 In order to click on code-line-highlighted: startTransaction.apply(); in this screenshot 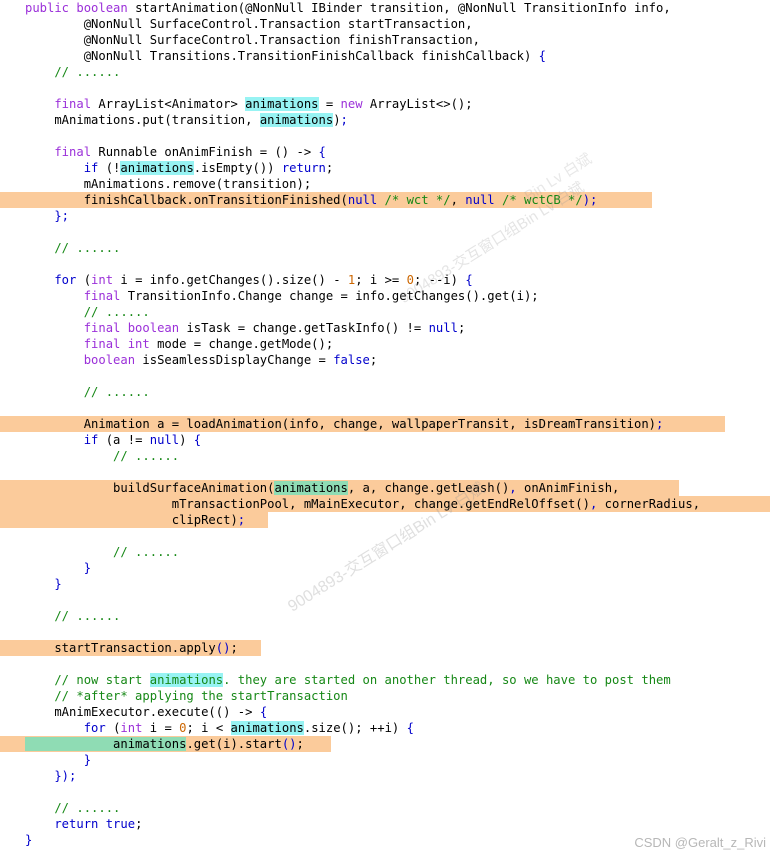, I will do `click(387, 648)`.